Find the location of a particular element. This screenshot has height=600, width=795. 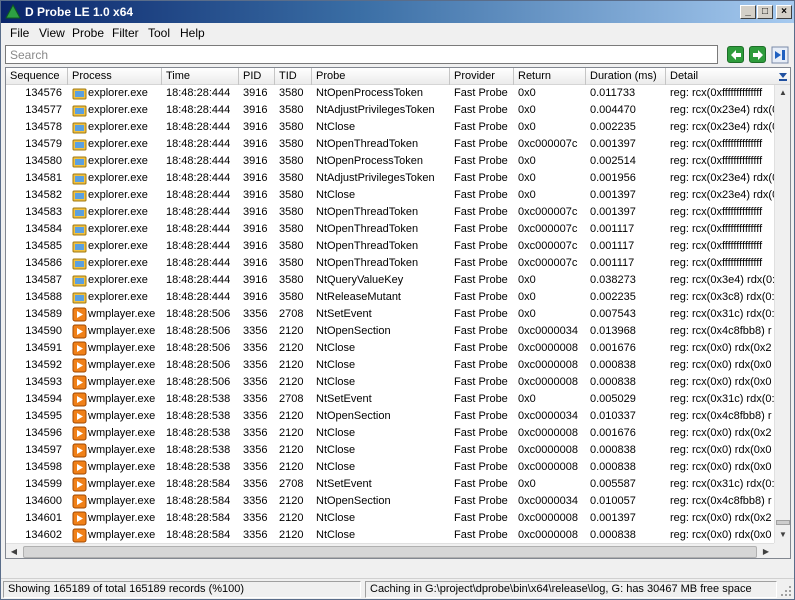

cell-sequence: 134579 is located at coordinates (43, 144).